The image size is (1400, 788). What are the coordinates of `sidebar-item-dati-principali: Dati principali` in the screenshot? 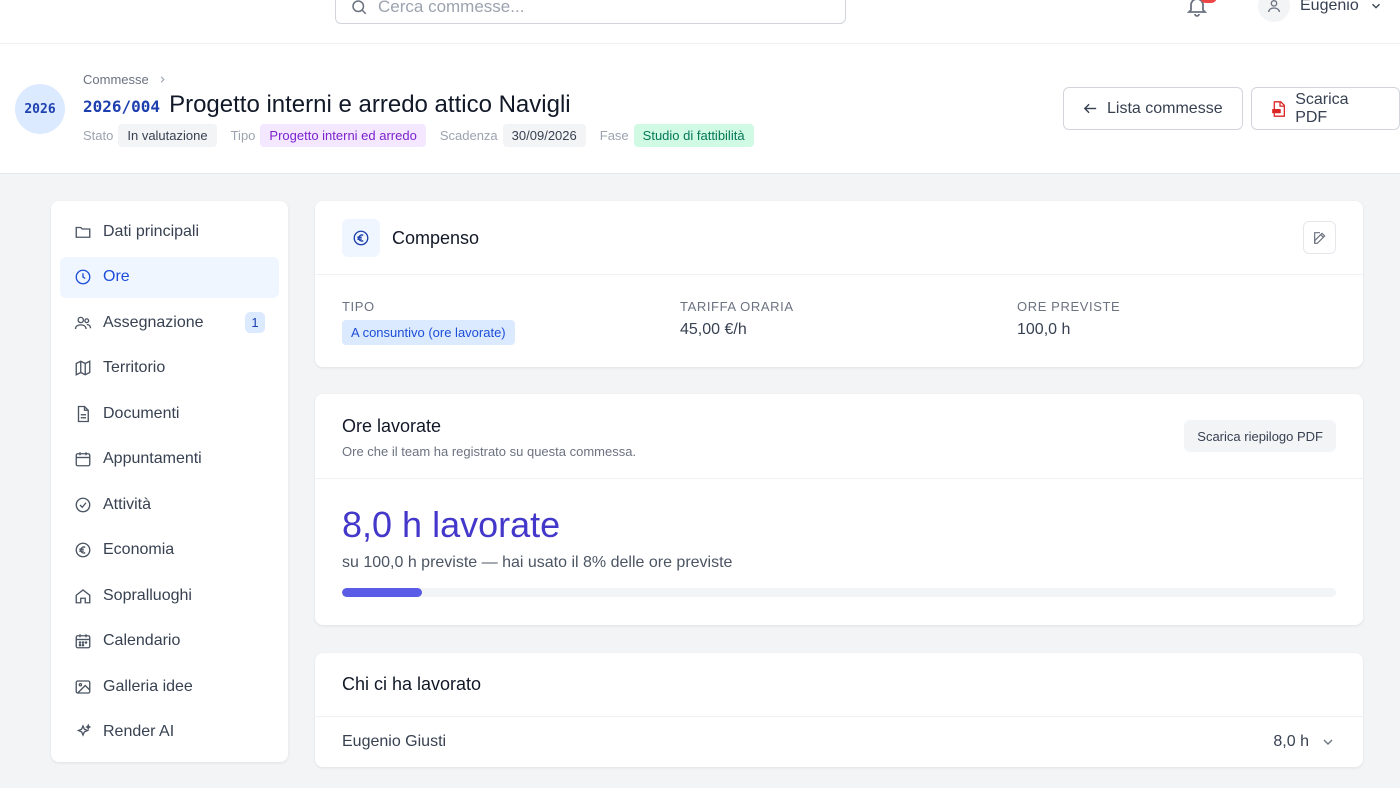 It's located at (169, 231).